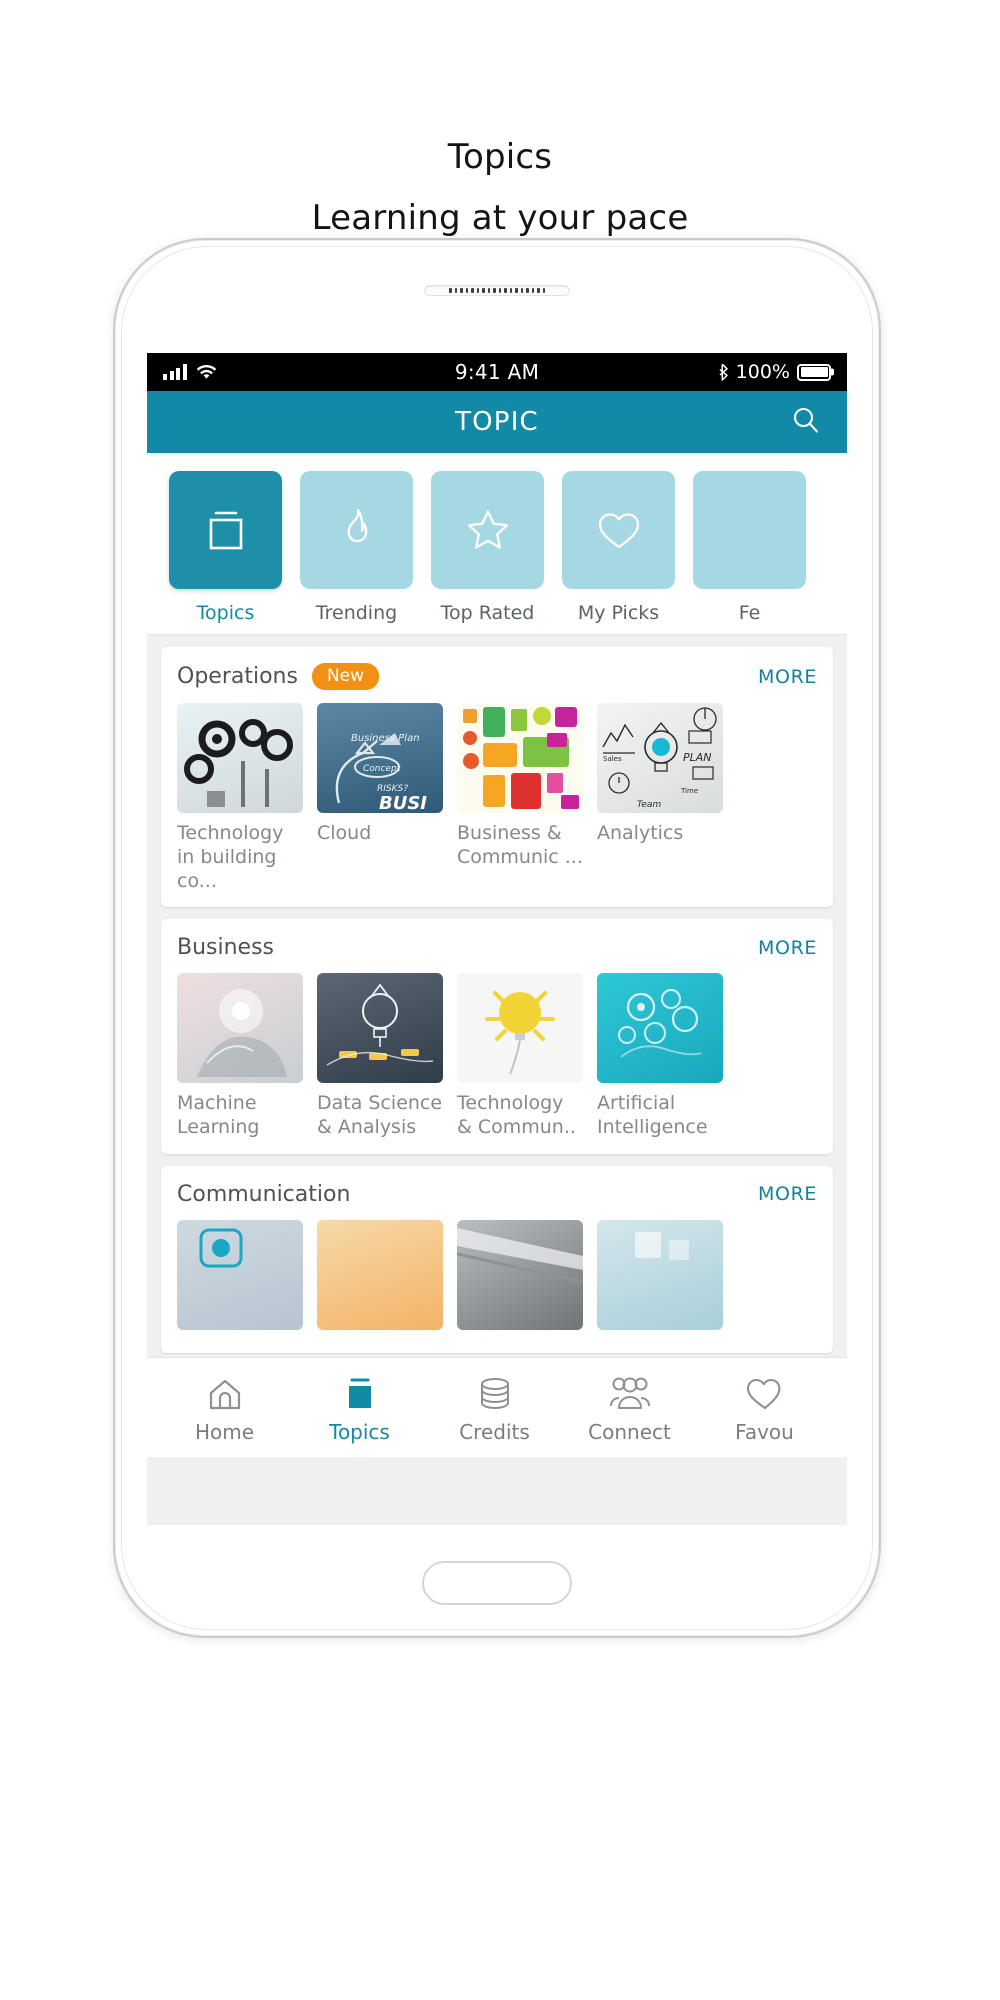 The height and width of the screenshot is (2000, 1000). Describe the element at coordinates (814, 372) in the screenshot. I see `battery-full-icon` at that location.